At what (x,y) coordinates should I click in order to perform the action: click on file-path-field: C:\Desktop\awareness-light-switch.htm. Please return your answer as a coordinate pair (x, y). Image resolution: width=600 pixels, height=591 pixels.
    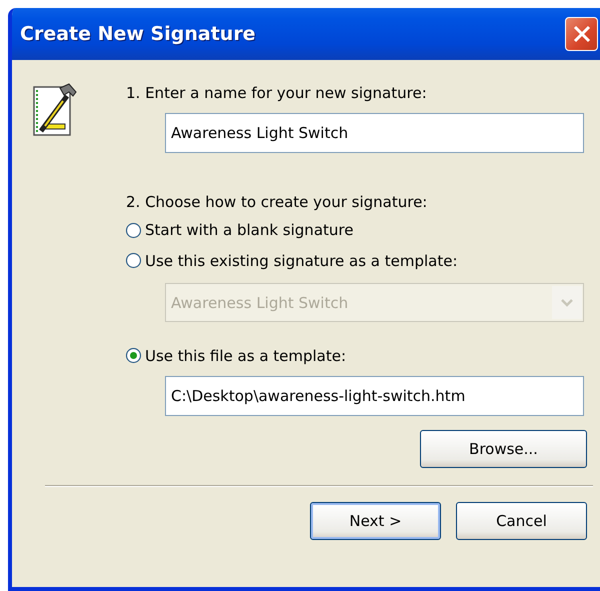
    Looking at the image, I should click on (374, 396).